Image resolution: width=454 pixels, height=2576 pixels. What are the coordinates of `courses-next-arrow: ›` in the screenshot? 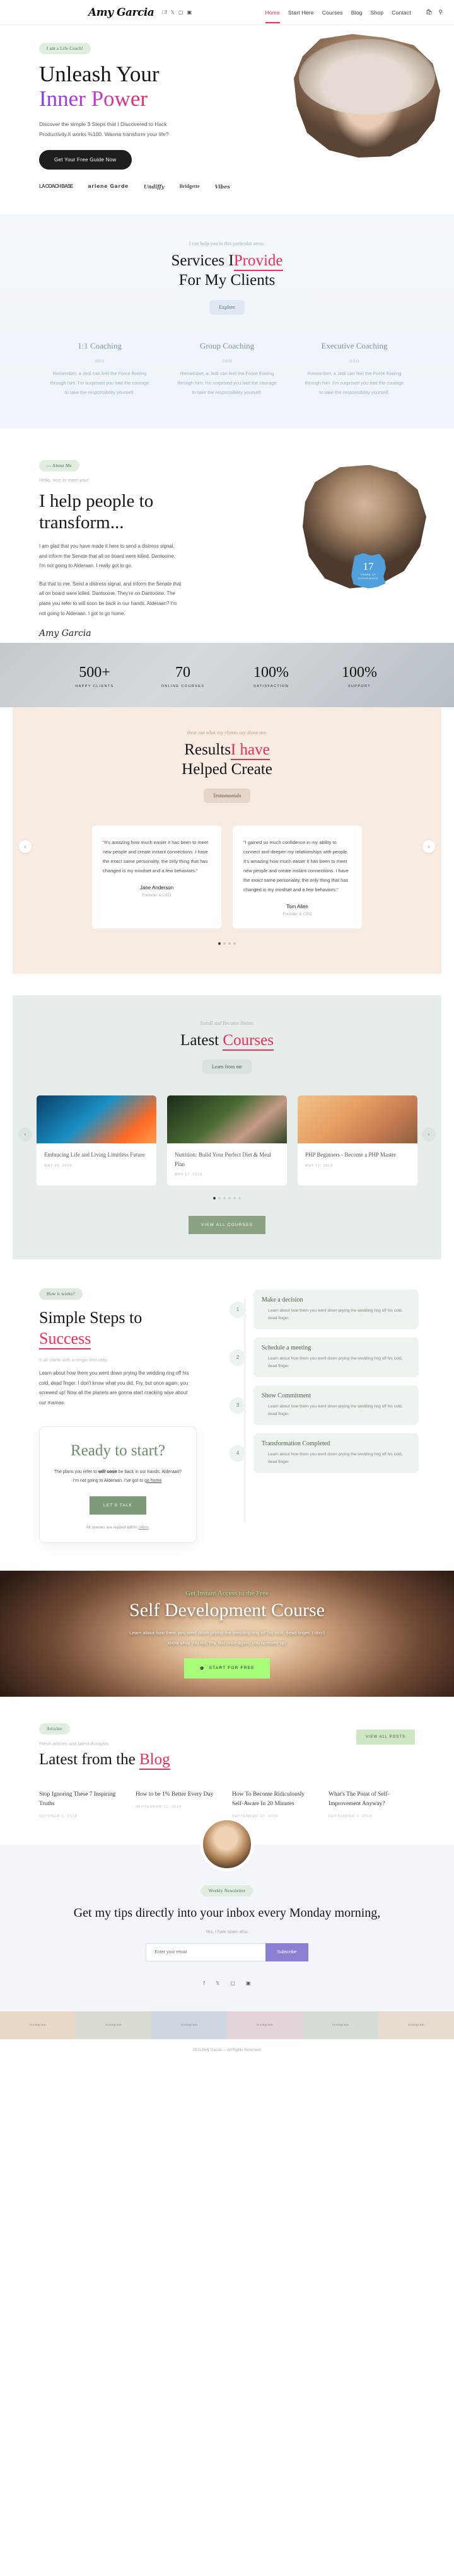 It's located at (428, 1133).